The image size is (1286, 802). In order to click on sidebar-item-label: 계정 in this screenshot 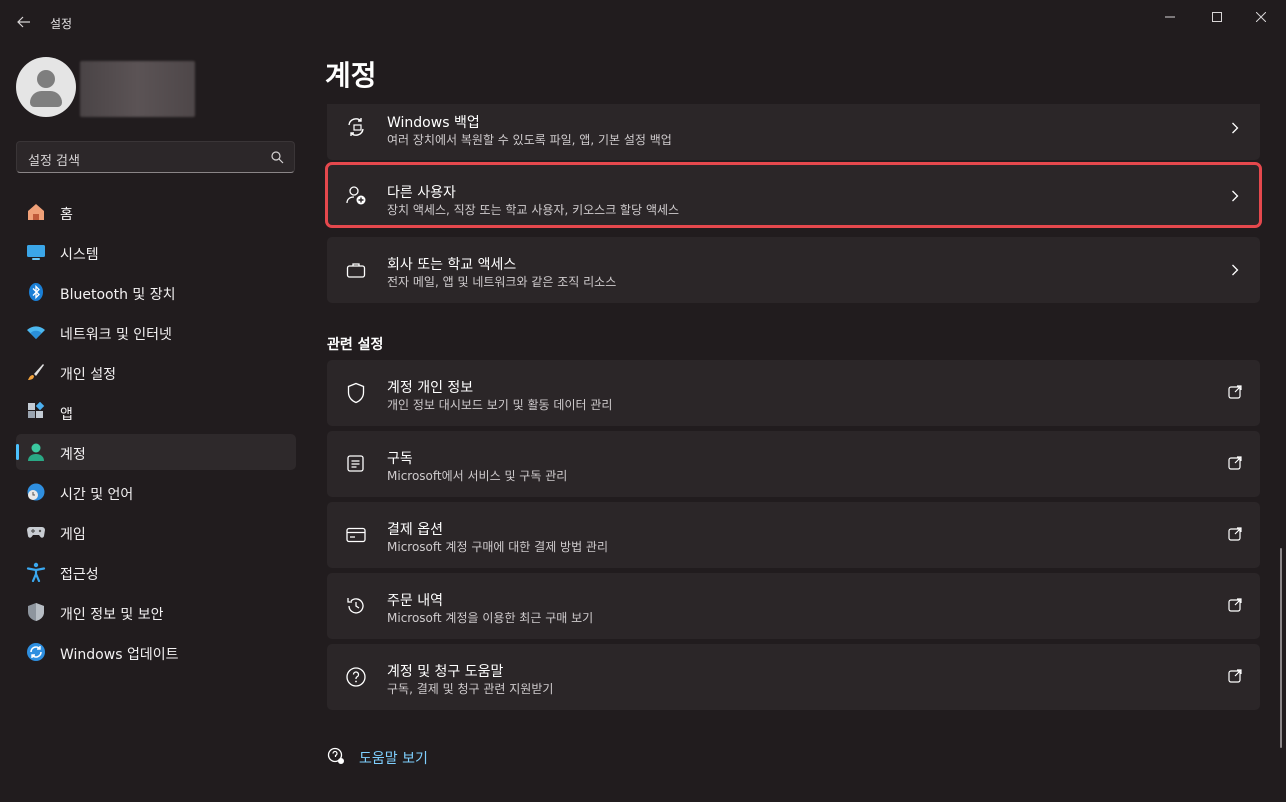, I will do `click(73, 455)`.